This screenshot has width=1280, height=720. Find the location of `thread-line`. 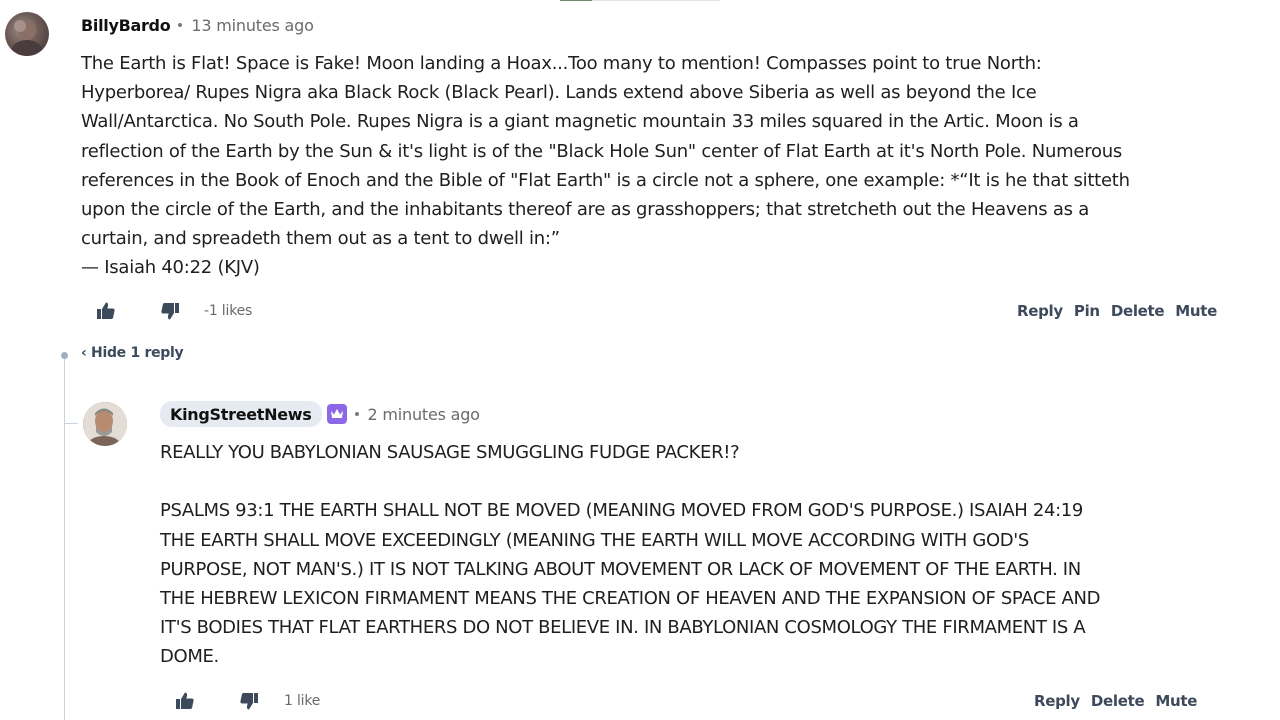

thread-line is located at coordinates (64, 538).